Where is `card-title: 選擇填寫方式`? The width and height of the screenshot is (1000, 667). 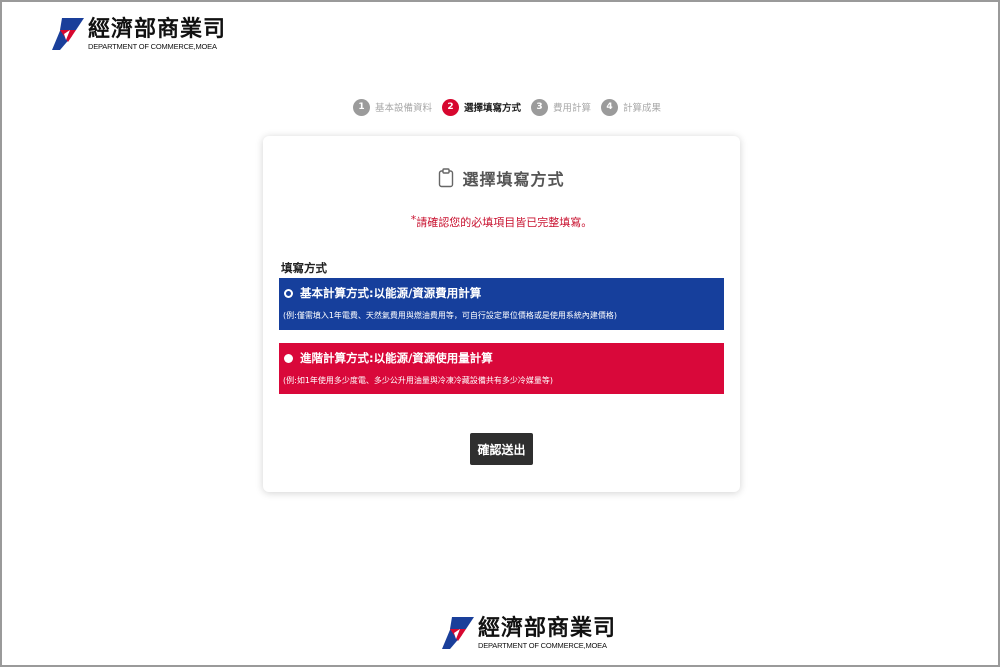
card-title: 選擇填寫方式 is located at coordinates (501, 178).